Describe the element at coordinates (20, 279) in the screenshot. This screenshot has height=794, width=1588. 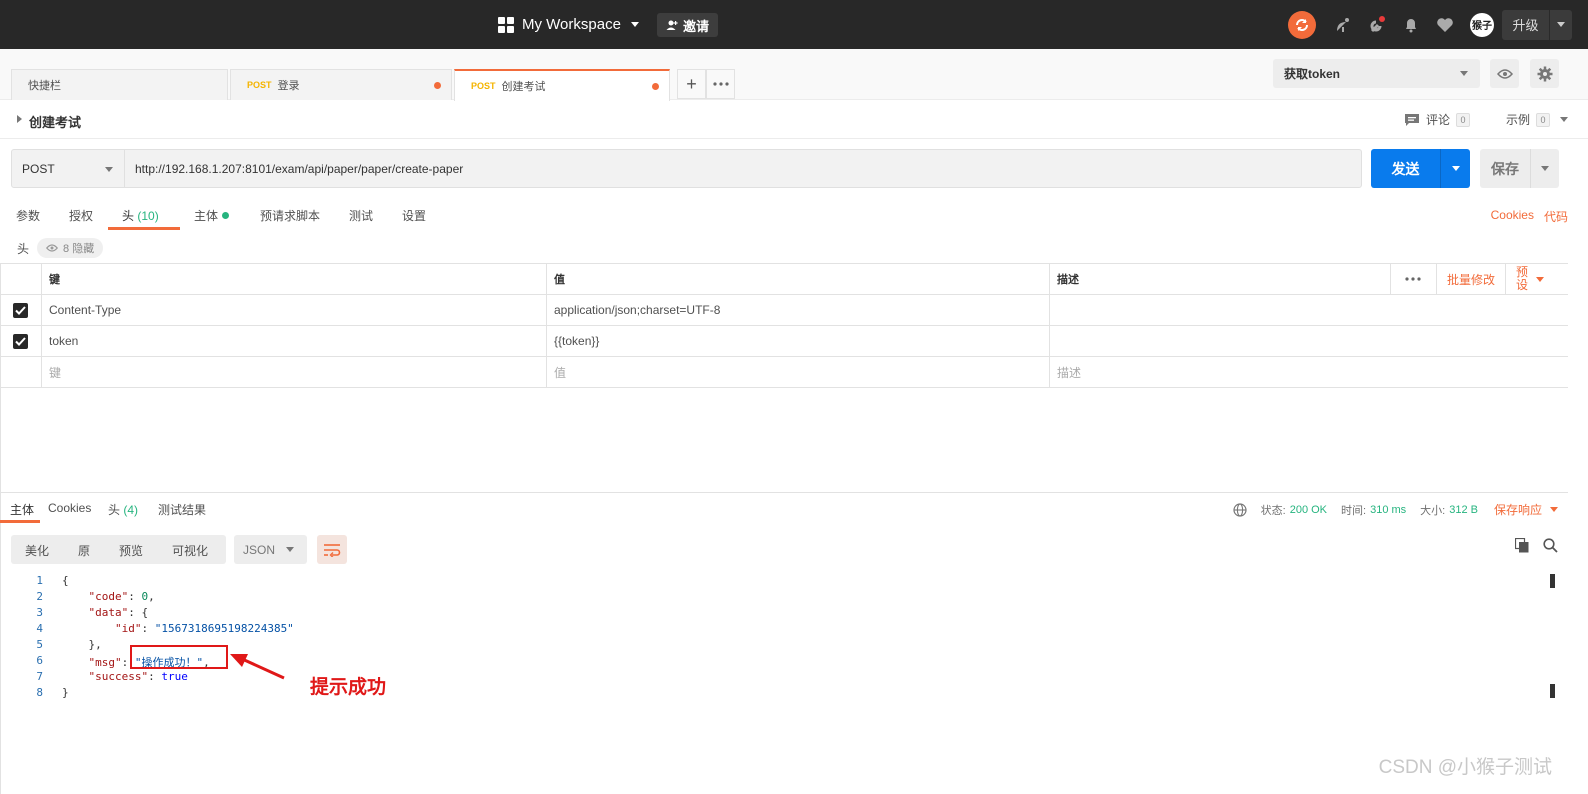
I see `header-checkbox-col` at that location.